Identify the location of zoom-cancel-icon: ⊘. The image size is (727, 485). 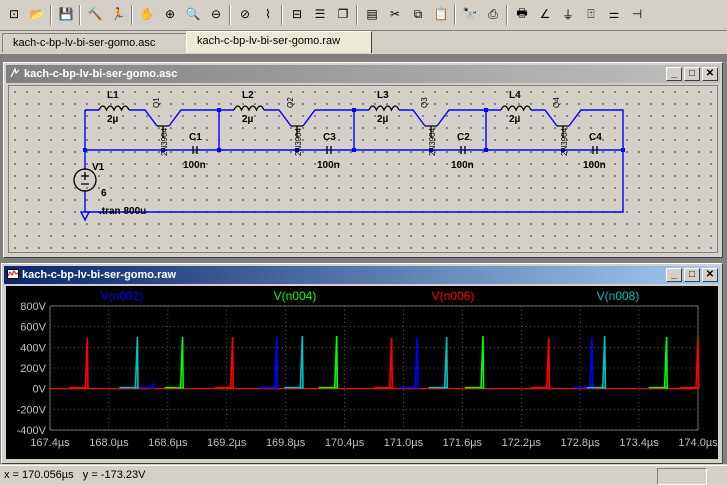
(245, 14).